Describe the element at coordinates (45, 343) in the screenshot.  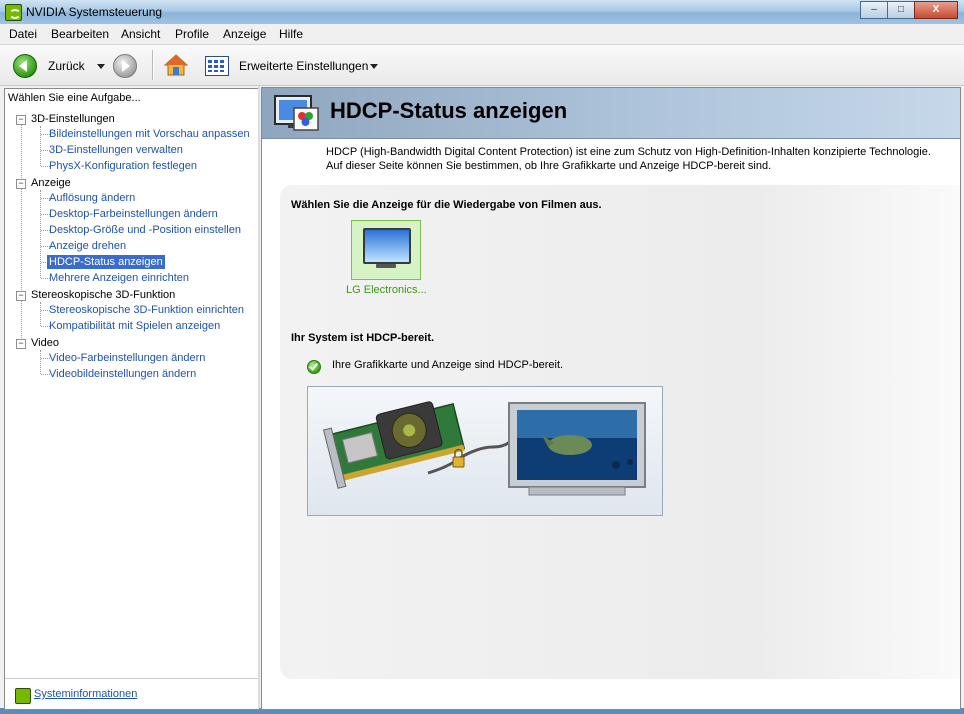
I see `category-video: Video` at that location.